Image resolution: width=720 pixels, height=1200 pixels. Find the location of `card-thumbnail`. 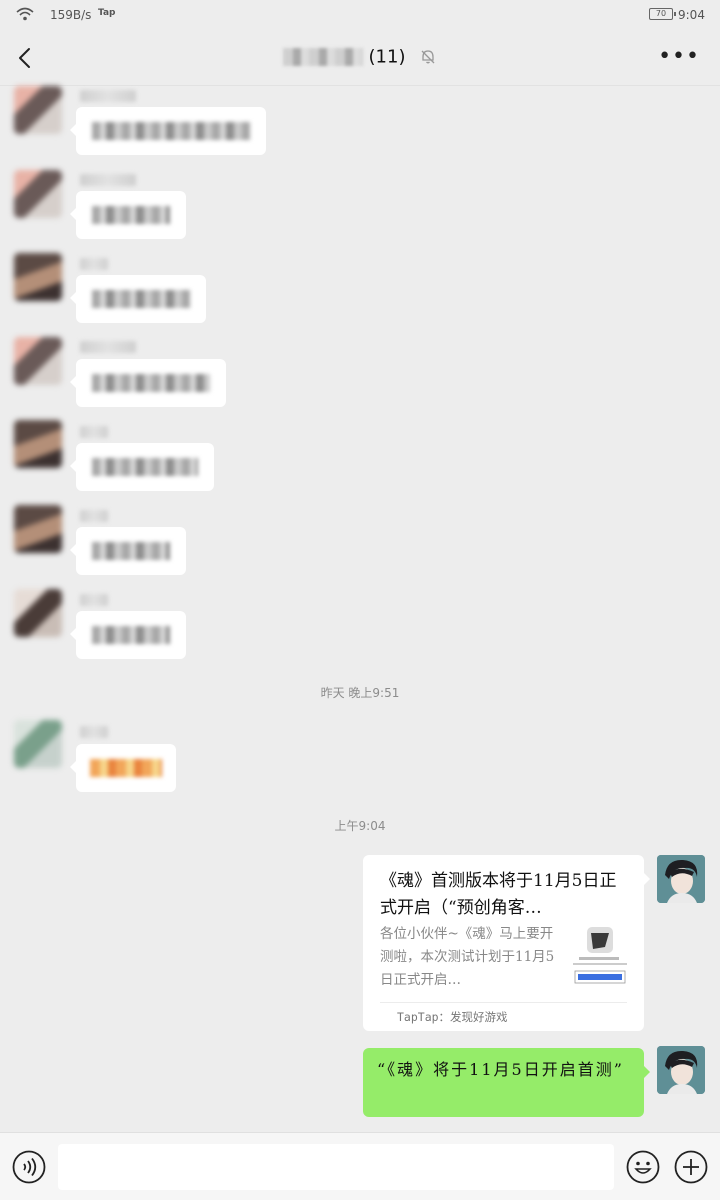

card-thumbnail is located at coordinates (600, 955).